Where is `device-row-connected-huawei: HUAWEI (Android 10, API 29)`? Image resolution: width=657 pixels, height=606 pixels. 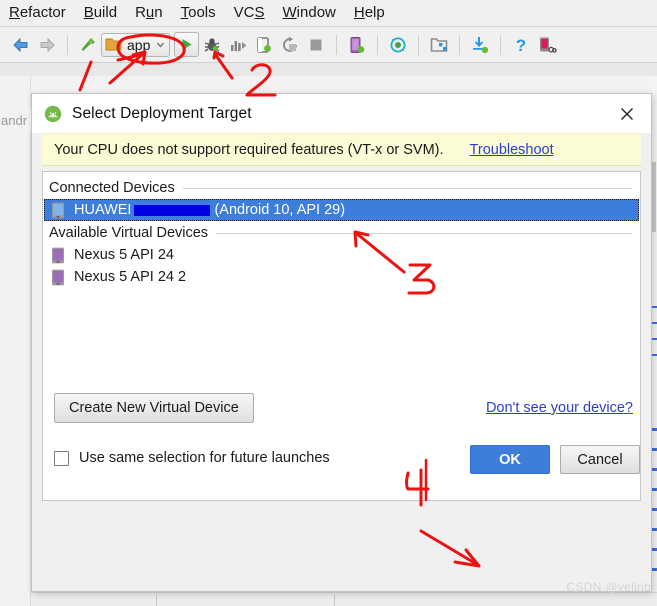
device-row-connected-huawei: HUAWEI (Android 10, API 29) is located at coordinates (341, 210).